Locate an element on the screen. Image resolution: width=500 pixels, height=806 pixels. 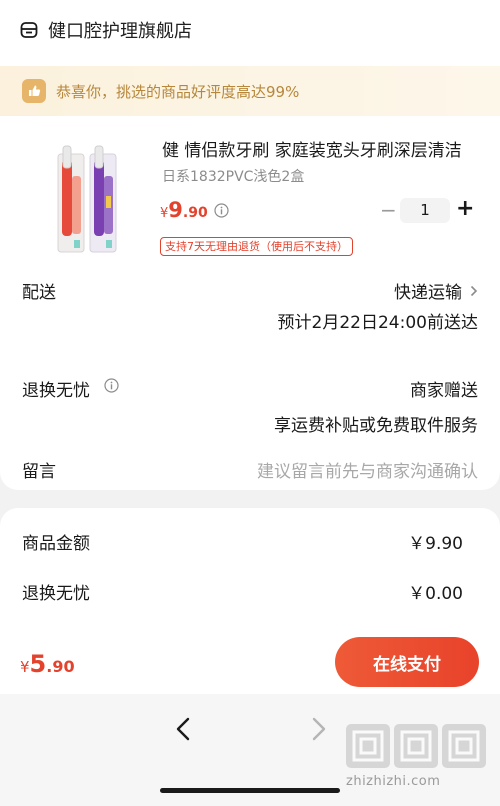
return-policy-tag: 支持7天无理由退货（使用后不支持） is located at coordinates (256, 246).